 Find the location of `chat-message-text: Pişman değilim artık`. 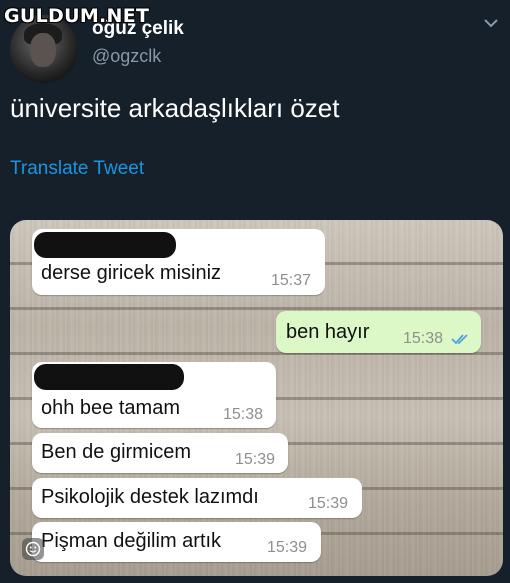

chat-message-text: Pişman değilim artık is located at coordinates (131, 541).